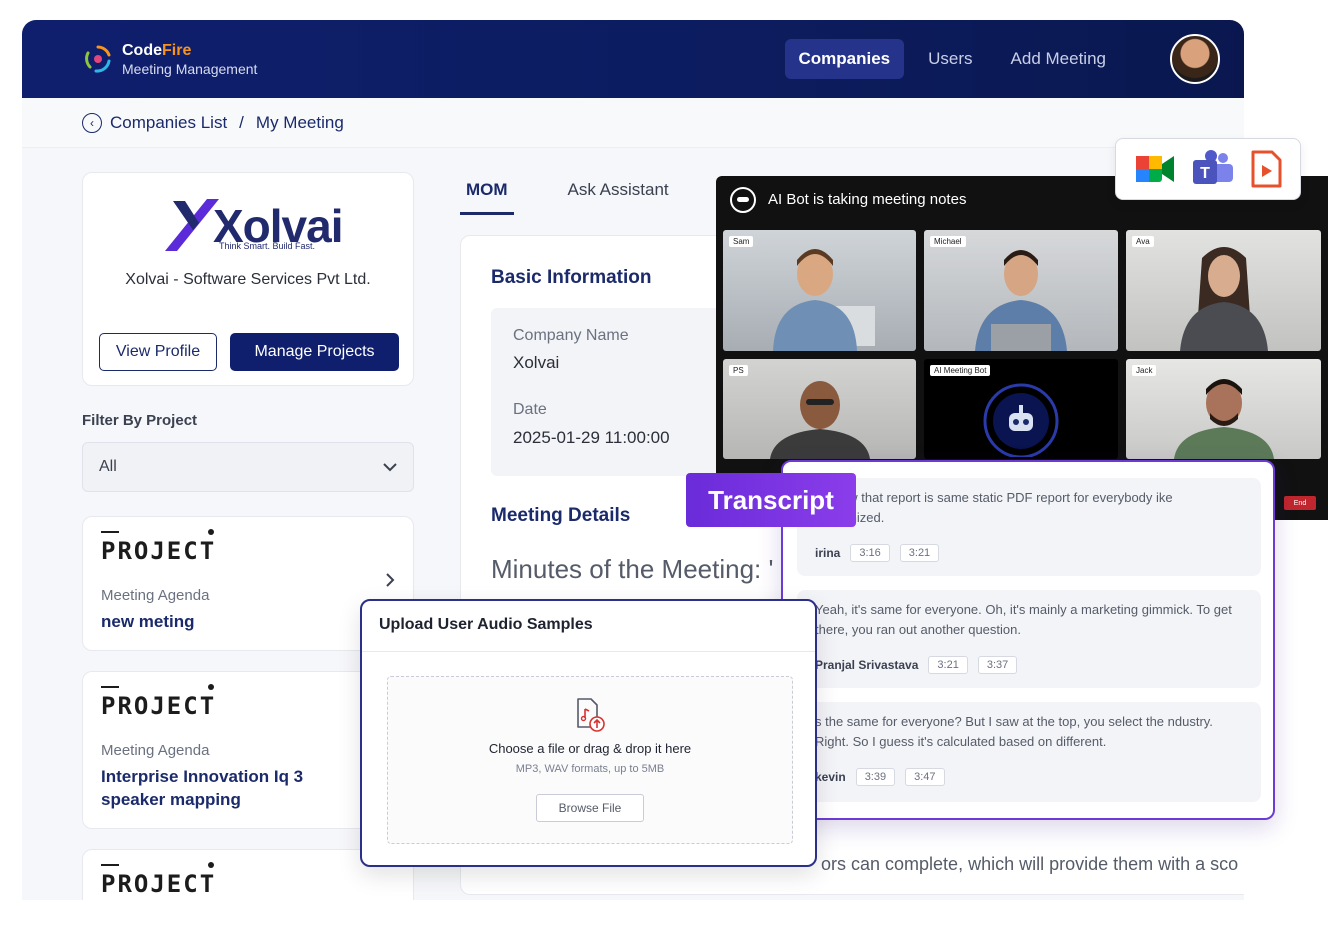  I want to click on breadcrumb: ‹ Companies List / My Meeting, so click(633, 123).